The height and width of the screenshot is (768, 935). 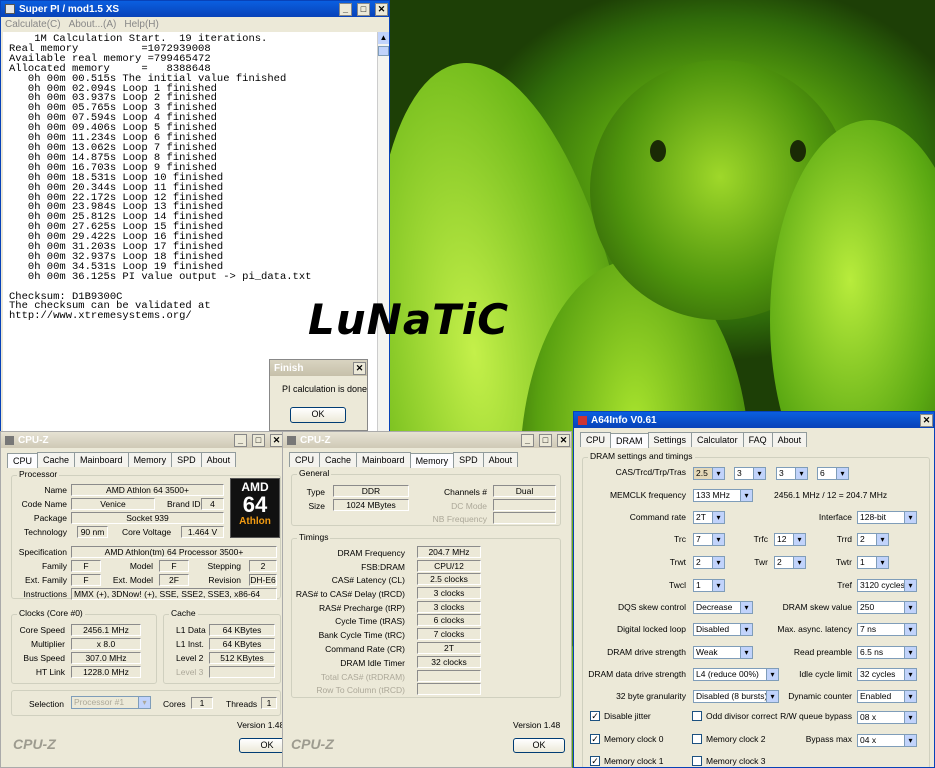 What do you see at coordinates (736, 739) in the screenshot?
I see `memory-clock-2-label: Memory clock 2` at bounding box center [736, 739].